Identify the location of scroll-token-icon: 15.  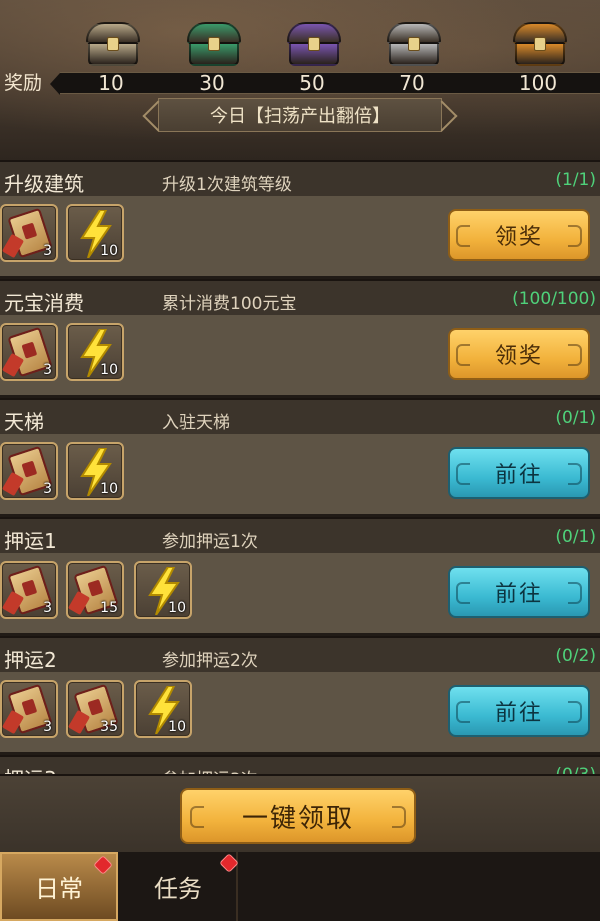
(95, 590).